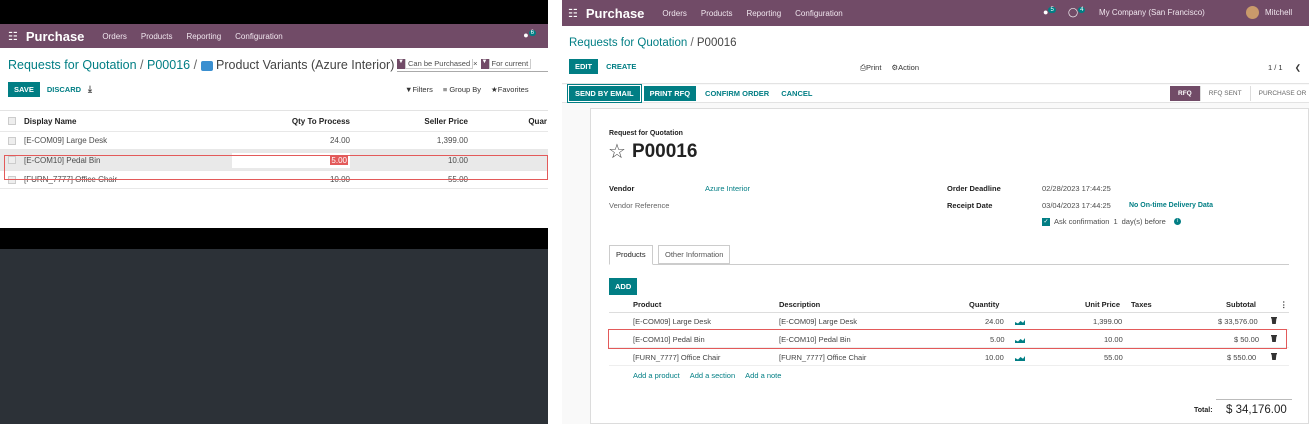 The height and width of the screenshot is (424, 1309). I want to click on col-unit-price: Unit Price, so click(1102, 304).